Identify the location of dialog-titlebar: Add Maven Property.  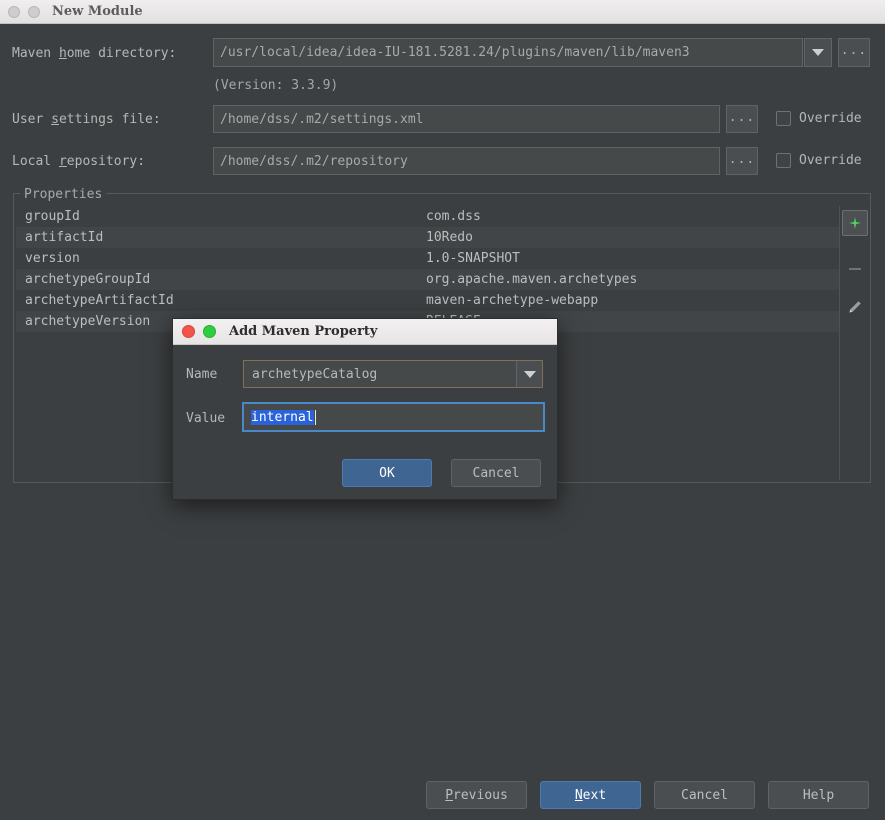
(365, 332).